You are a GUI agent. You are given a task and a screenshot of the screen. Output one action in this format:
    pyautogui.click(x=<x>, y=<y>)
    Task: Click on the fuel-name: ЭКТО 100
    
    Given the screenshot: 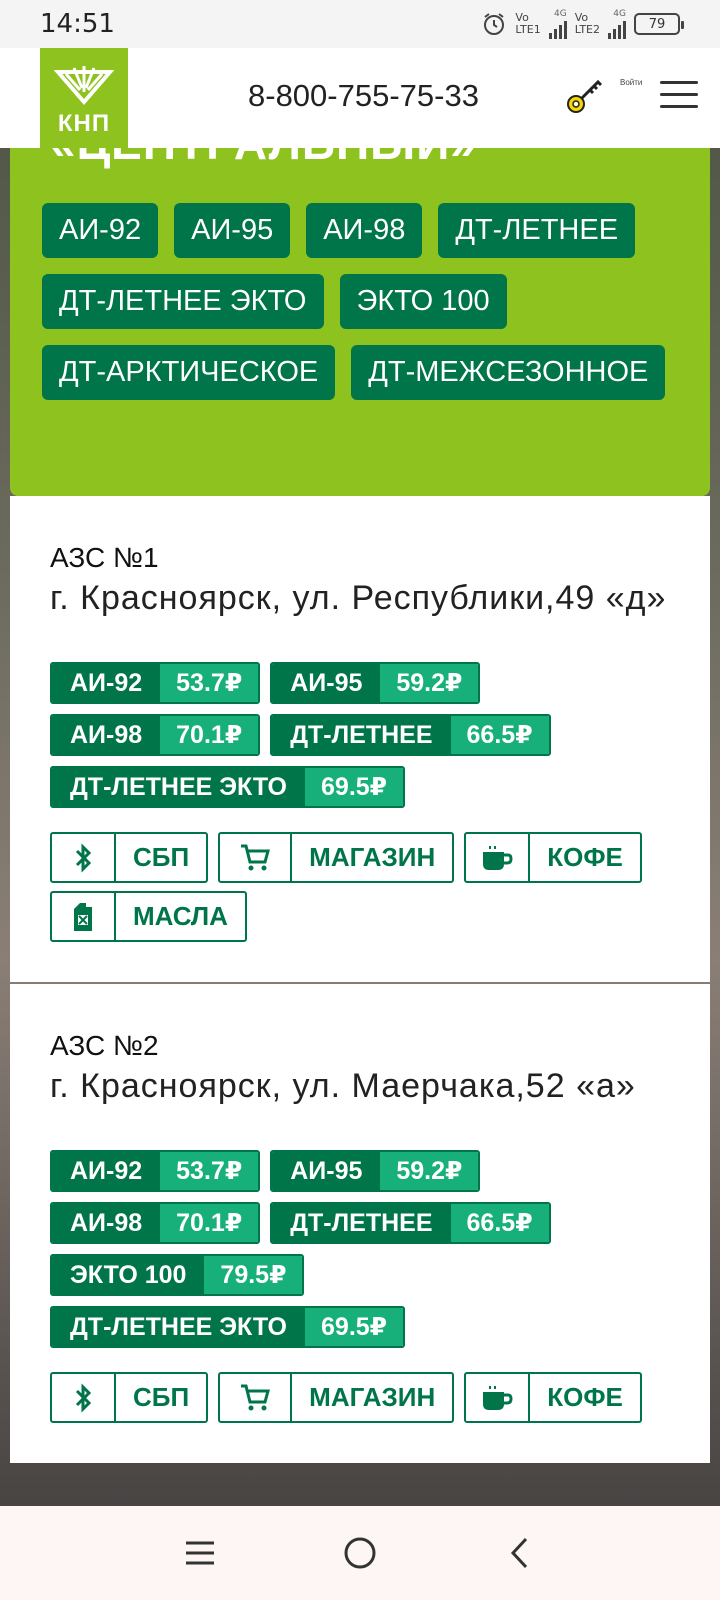 What is the action you would take?
    pyautogui.click(x=128, y=1275)
    